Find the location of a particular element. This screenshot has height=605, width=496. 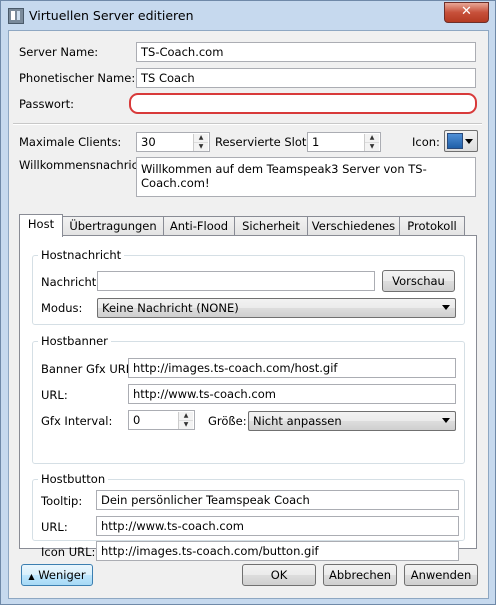

max-clients-value: 30 is located at coordinates (148, 142).